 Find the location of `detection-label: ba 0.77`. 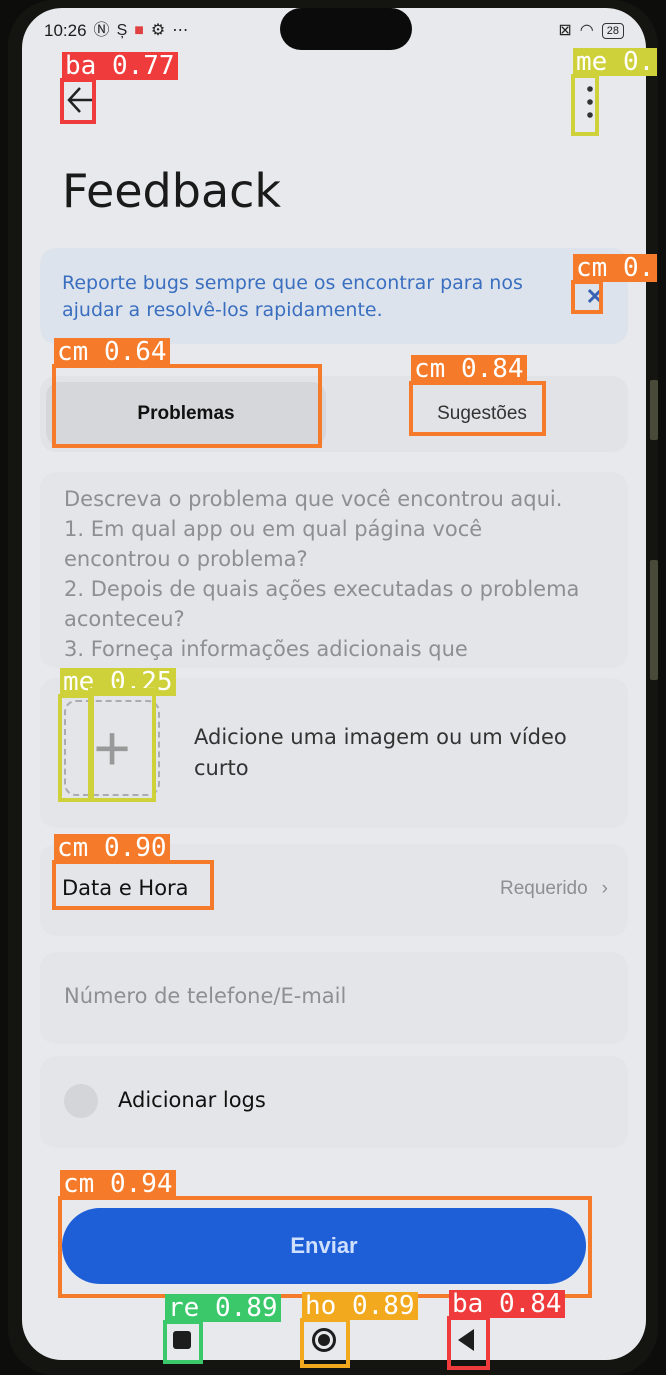

detection-label: ba 0.77 is located at coordinates (120, 66).